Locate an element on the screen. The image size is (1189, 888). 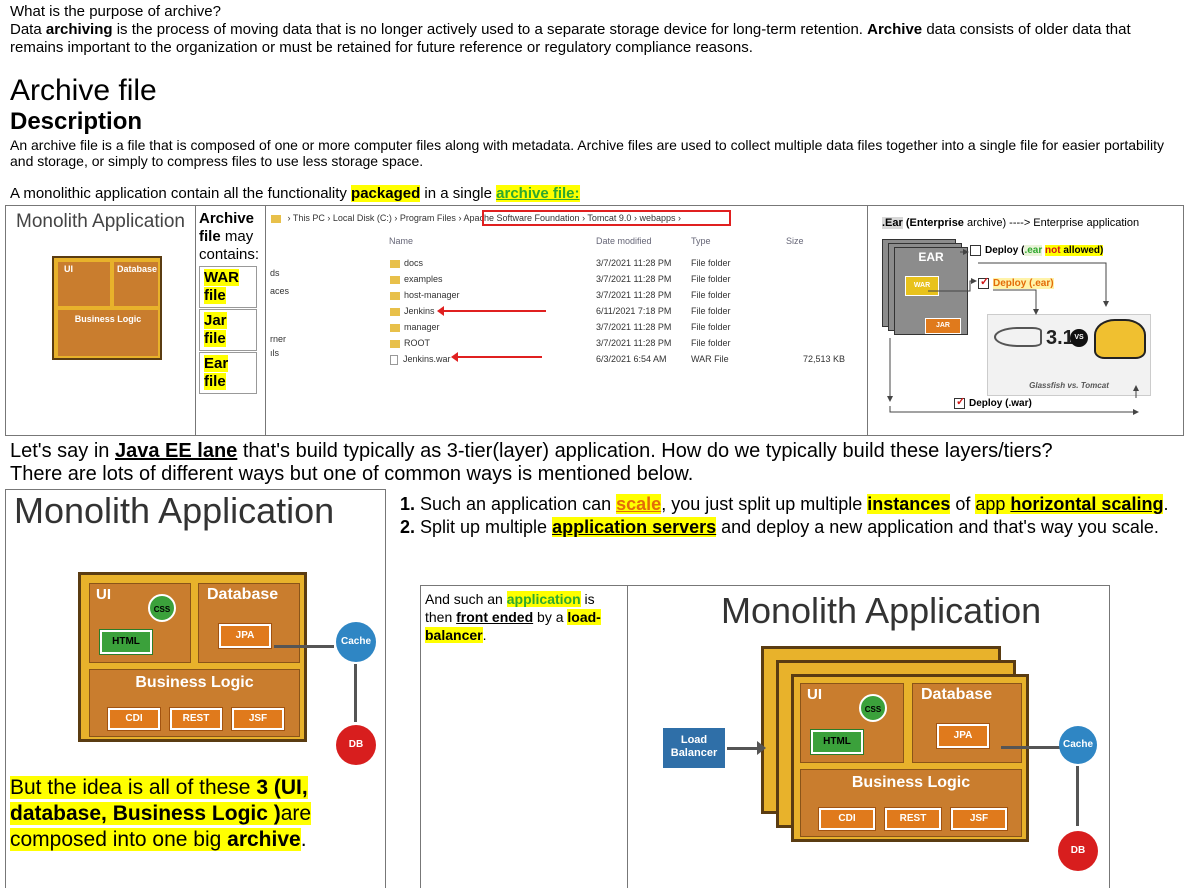
file-name: ROOT is located at coordinates (410, 343).